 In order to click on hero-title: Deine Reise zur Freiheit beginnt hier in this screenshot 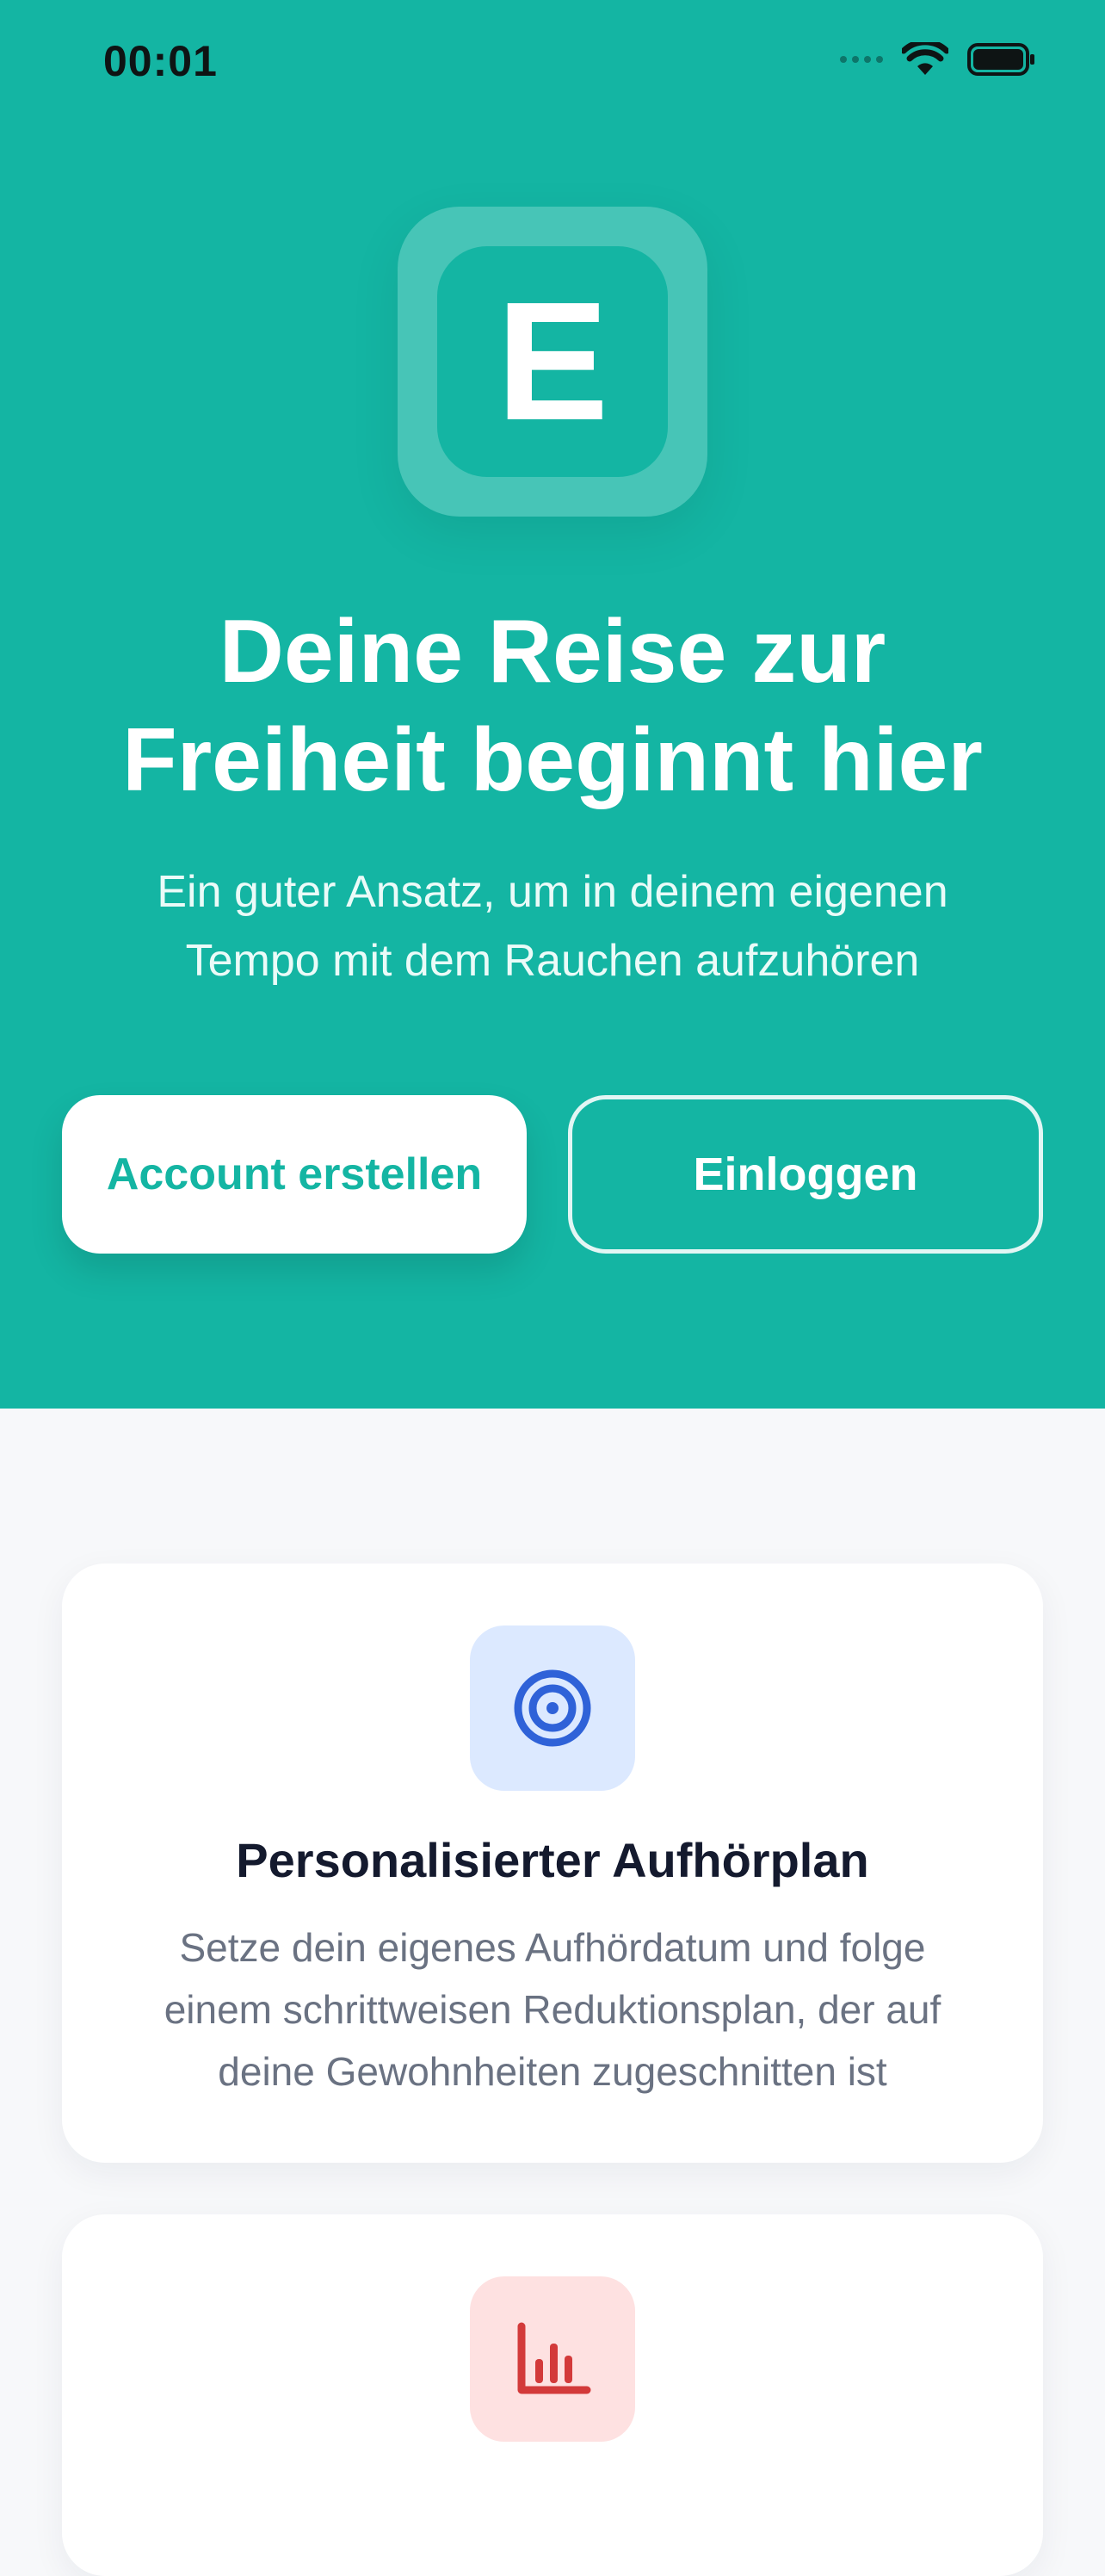, I will do `click(552, 706)`.